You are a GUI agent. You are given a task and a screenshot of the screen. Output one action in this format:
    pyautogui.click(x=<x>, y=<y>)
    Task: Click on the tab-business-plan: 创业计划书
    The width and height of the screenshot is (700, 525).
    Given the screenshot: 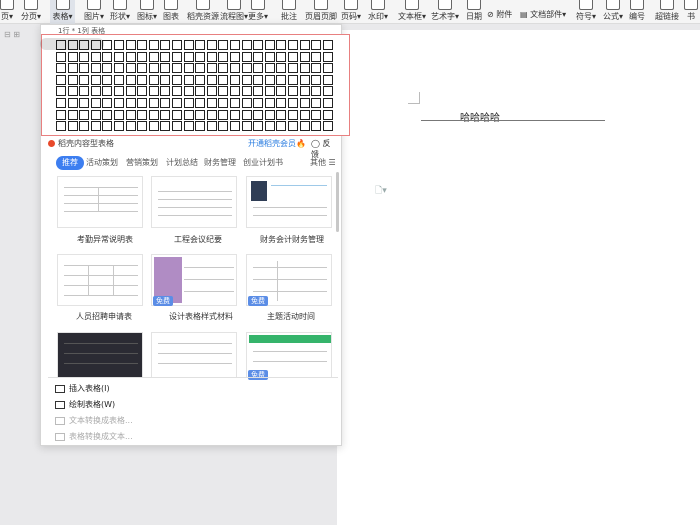 What is the action you would take?
    pyautogui.click(x=263, y=163)
    